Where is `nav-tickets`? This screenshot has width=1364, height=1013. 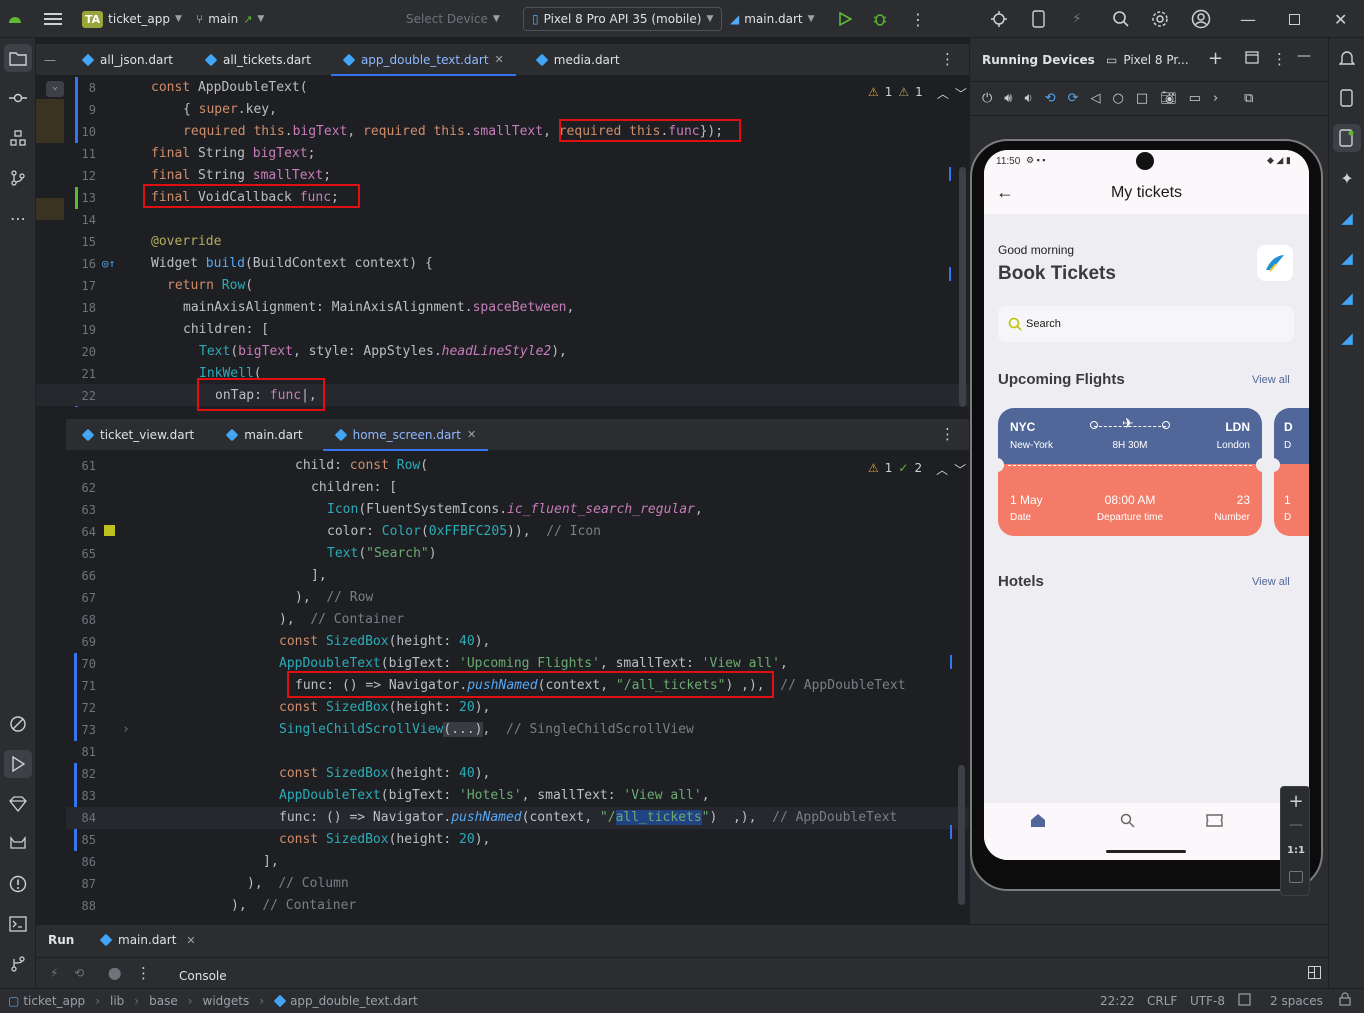 nav-tickets is located at coordinates (1214, 822).